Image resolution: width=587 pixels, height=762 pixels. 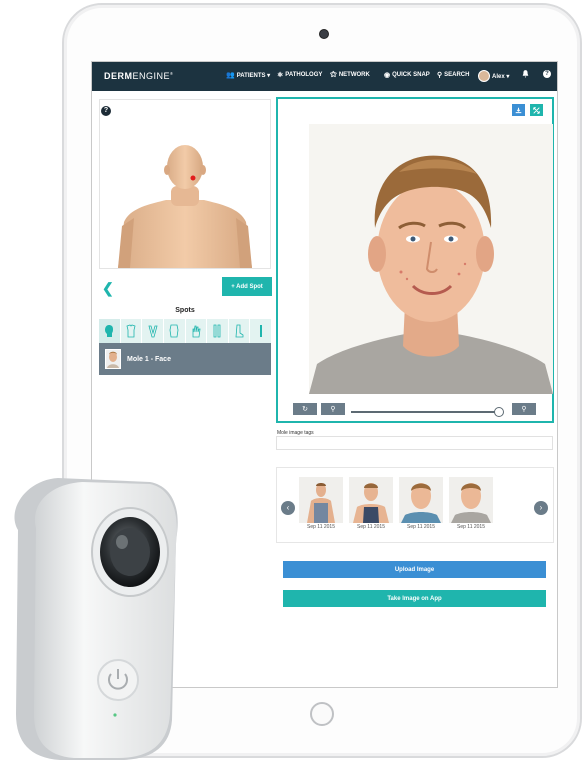 I want to click on region-torso, so click(x=131, y=331).